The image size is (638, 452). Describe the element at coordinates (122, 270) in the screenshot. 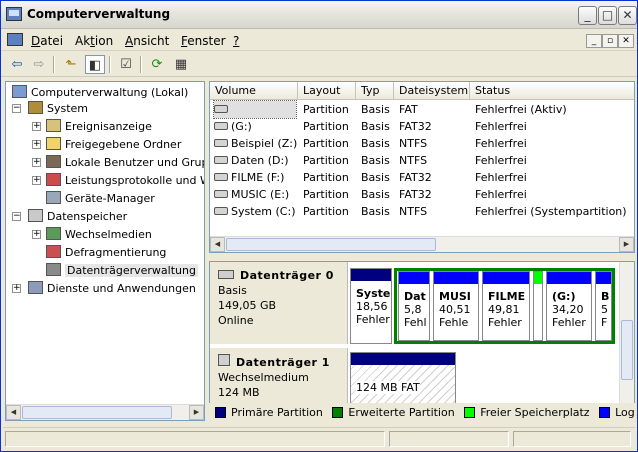

I see `tree-node-datentraegerverwaltung: Datenträgerverwaltung` at that location.